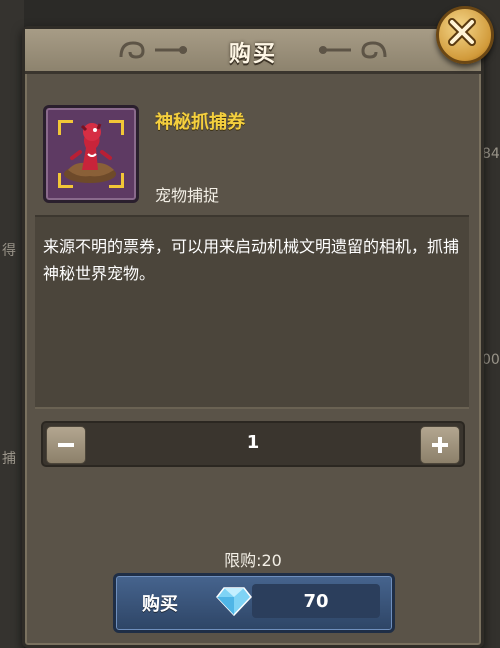 The width and height of the screenshot is (500, 648). I want to click on minus-icon, so click(66, 445).